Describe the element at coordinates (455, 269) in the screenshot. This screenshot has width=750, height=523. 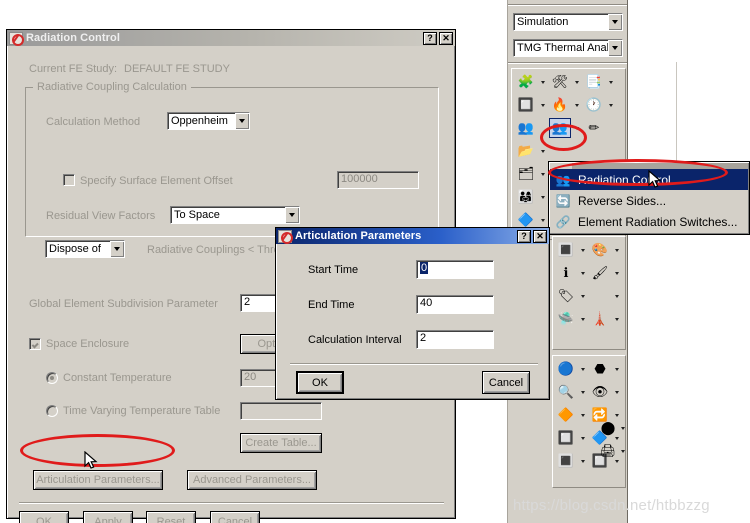
I see `start-time-field: 0` at that location.